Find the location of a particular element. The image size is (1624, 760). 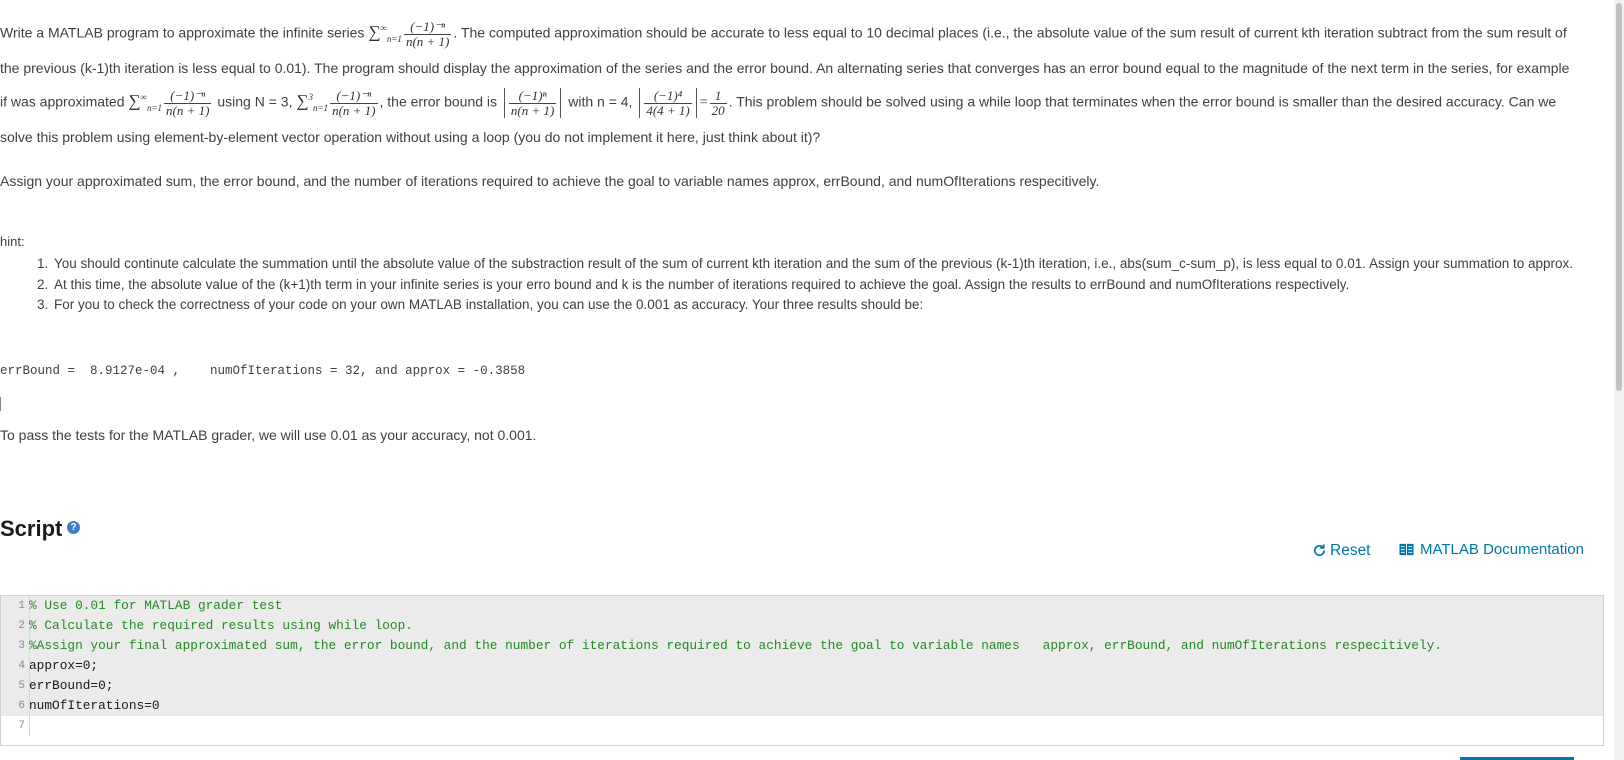

hint-label: hint: is located at coordinates (12, 241).